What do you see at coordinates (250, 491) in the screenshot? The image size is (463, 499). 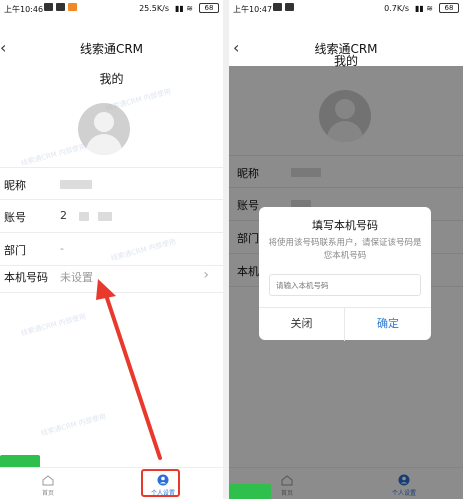 I see `redacted-overlay` at bounding box center [250, 491].